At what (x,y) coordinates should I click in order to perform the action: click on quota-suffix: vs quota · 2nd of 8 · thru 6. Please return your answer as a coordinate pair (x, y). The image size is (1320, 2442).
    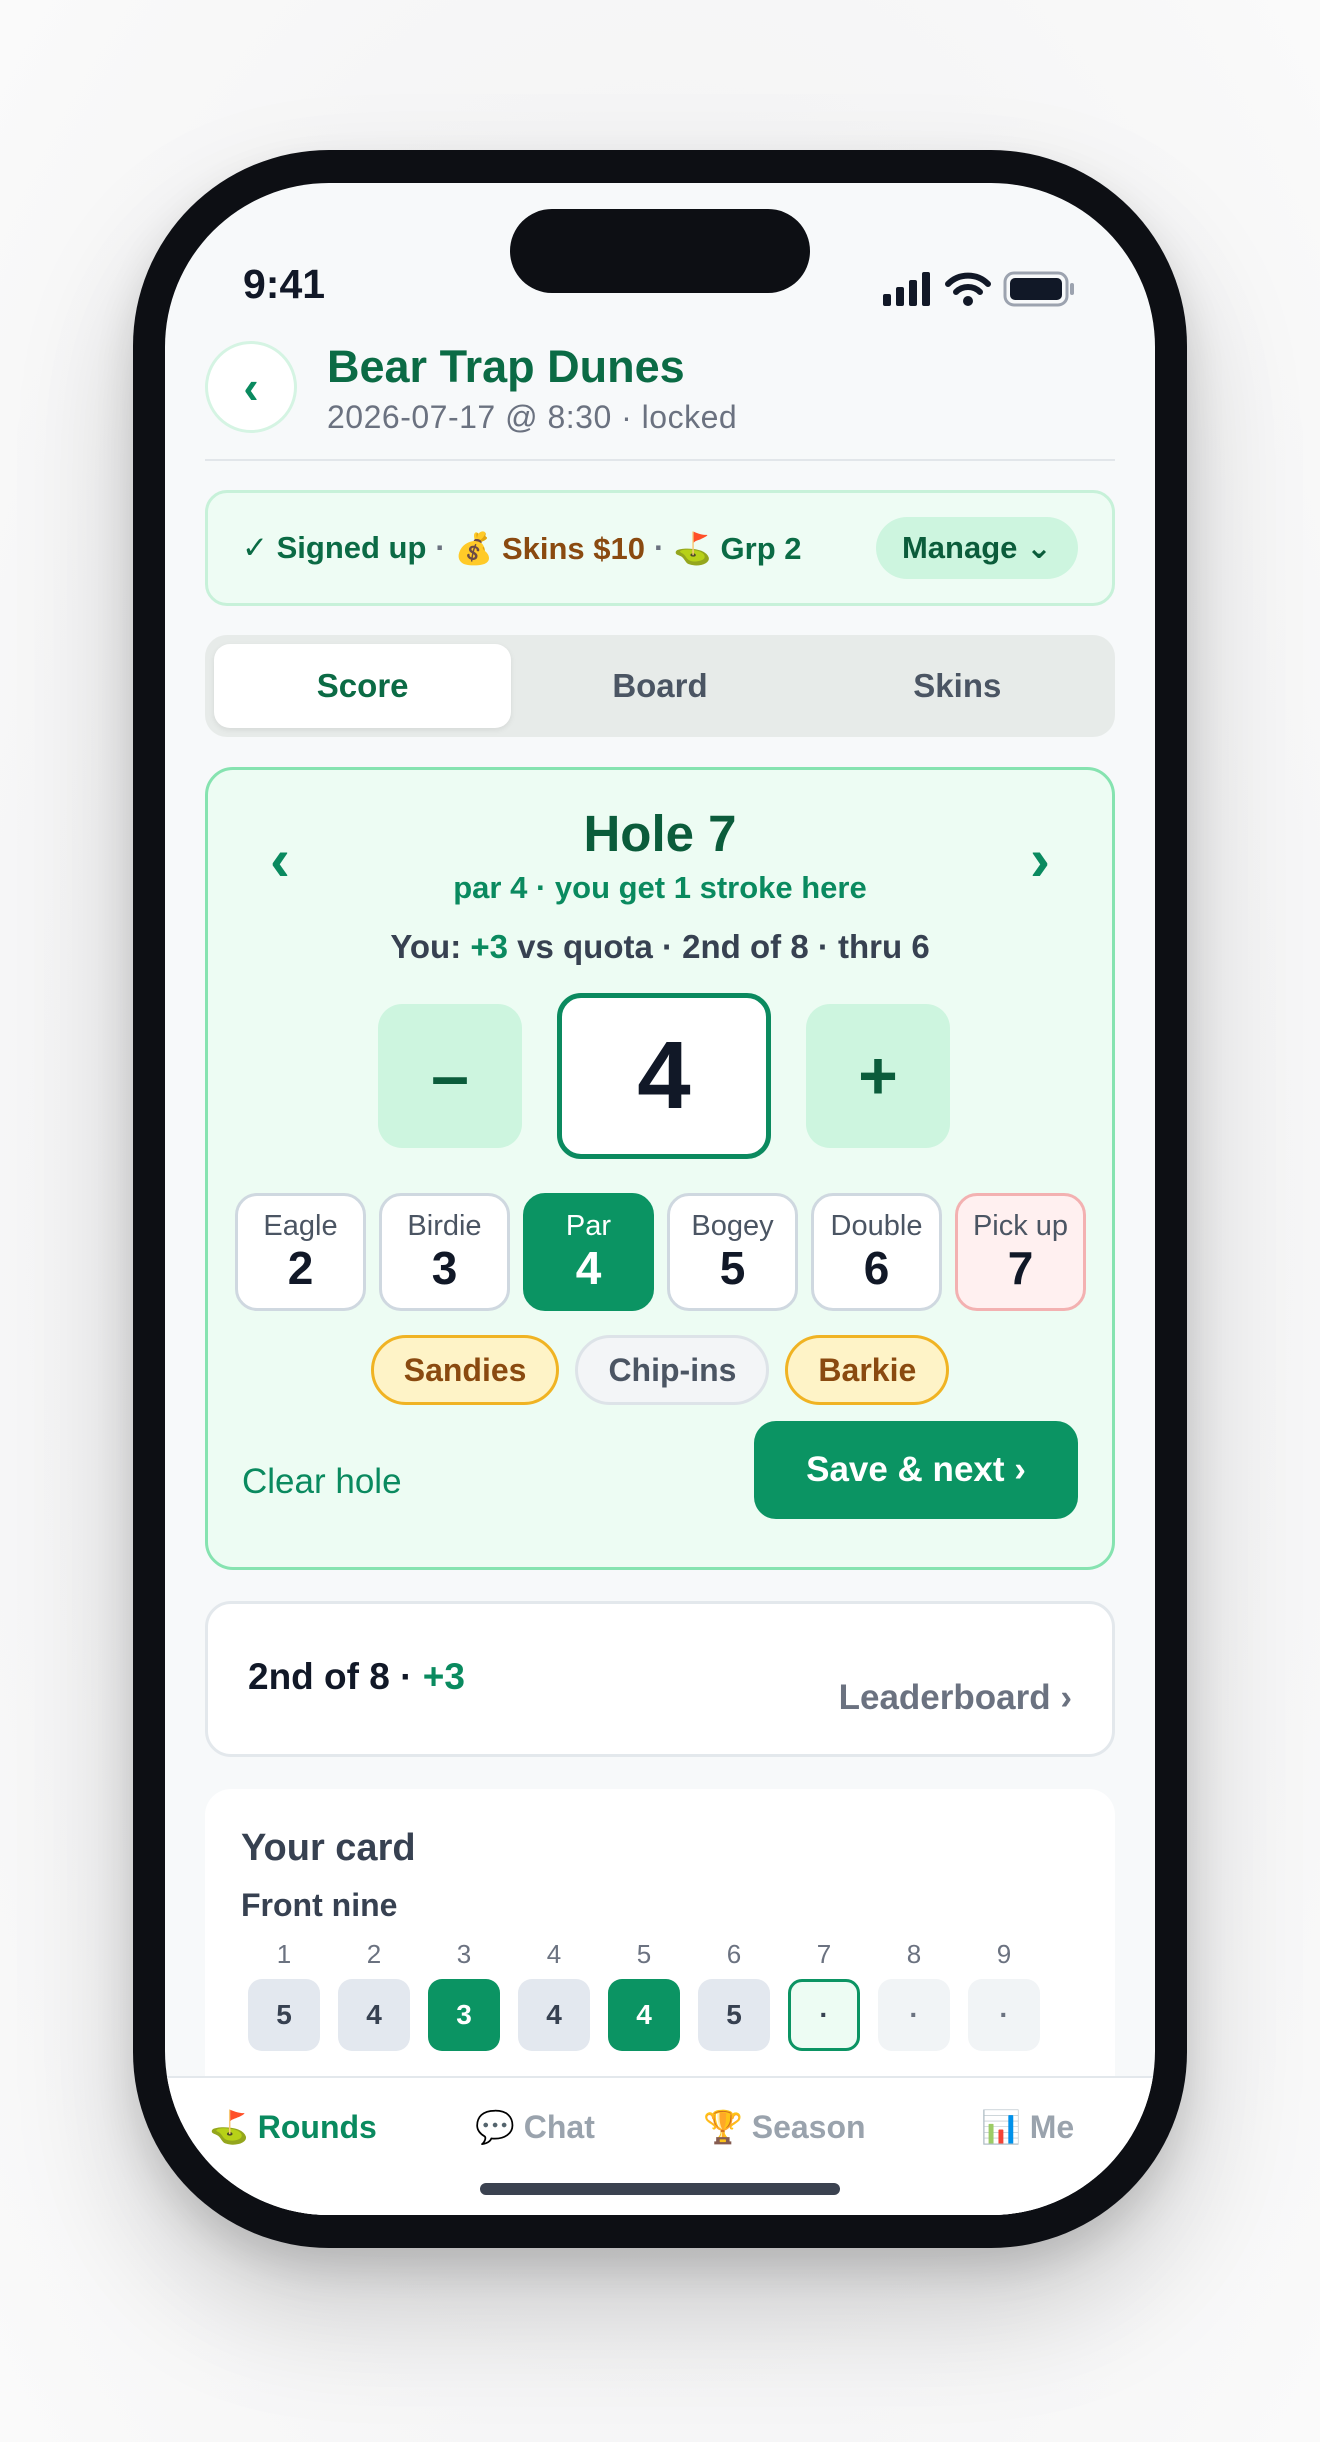
    Looking at the image, I should click on (718, 946).